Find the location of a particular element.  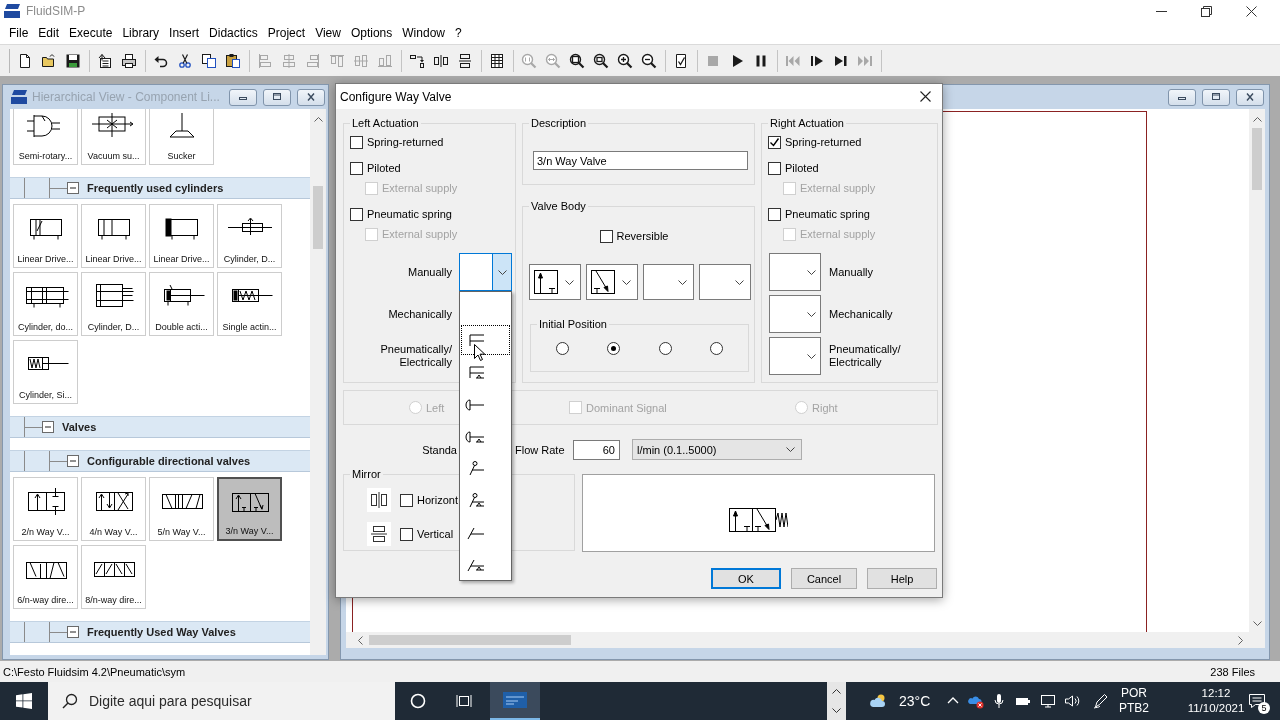

menu-item: View is located at coordinates (328, 33).